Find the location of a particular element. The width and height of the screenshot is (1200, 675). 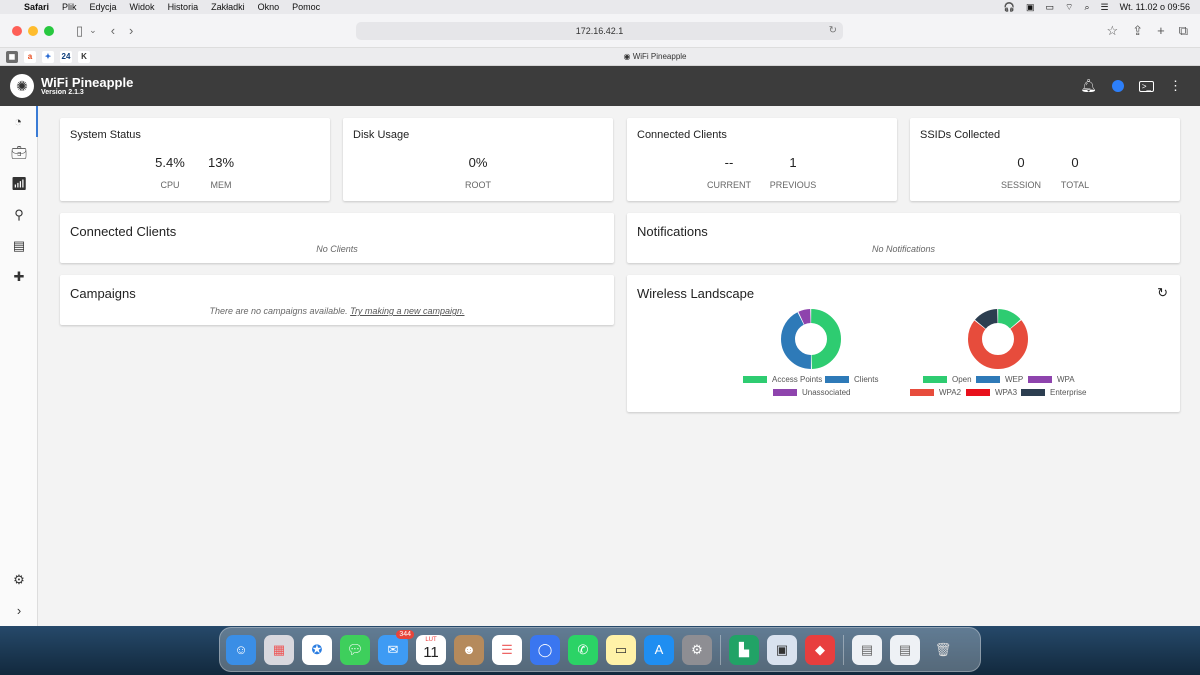

tab-title: WiFi Pineapple is located at coordinates (660, 56).